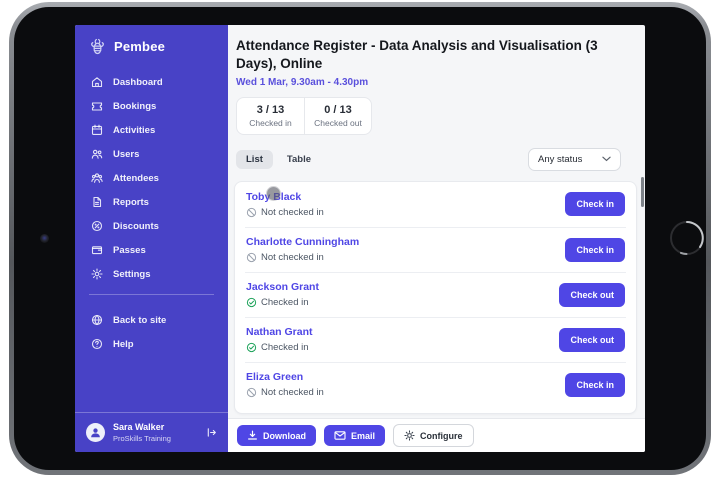 The height and width of the screenshot is (477, 720). What do you see at coordinates (285, 377) in the screenshot?
I see `attendee-name-link: Eliza Green` at bounding box center [285, 377].